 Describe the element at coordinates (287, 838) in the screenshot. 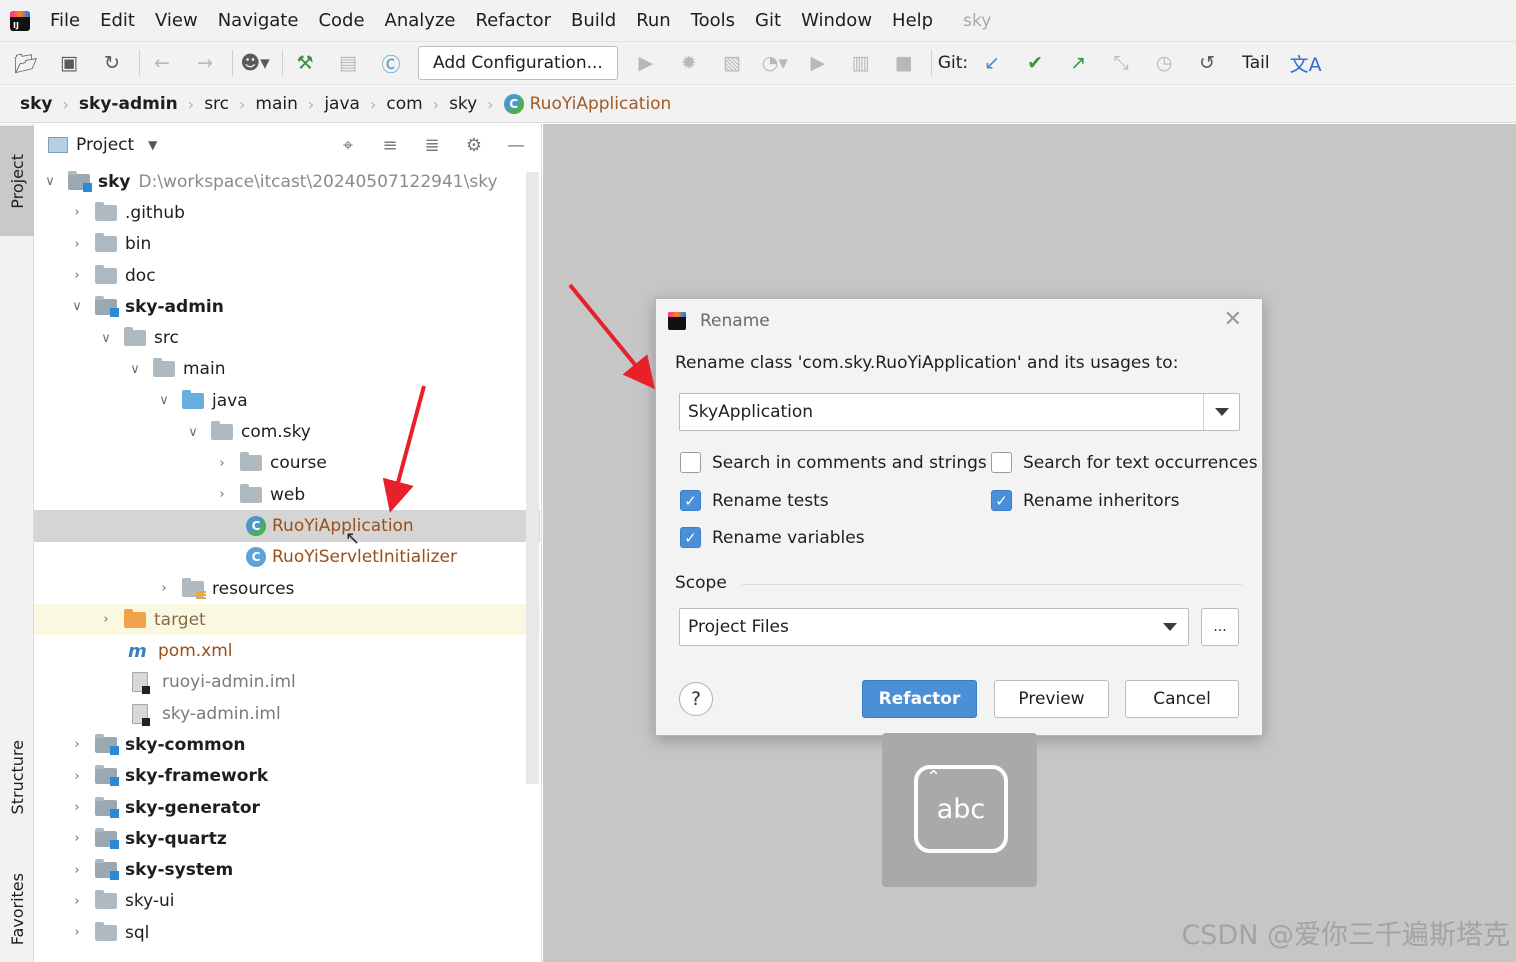

I see `tree-row: › sky-quartz` at that location.